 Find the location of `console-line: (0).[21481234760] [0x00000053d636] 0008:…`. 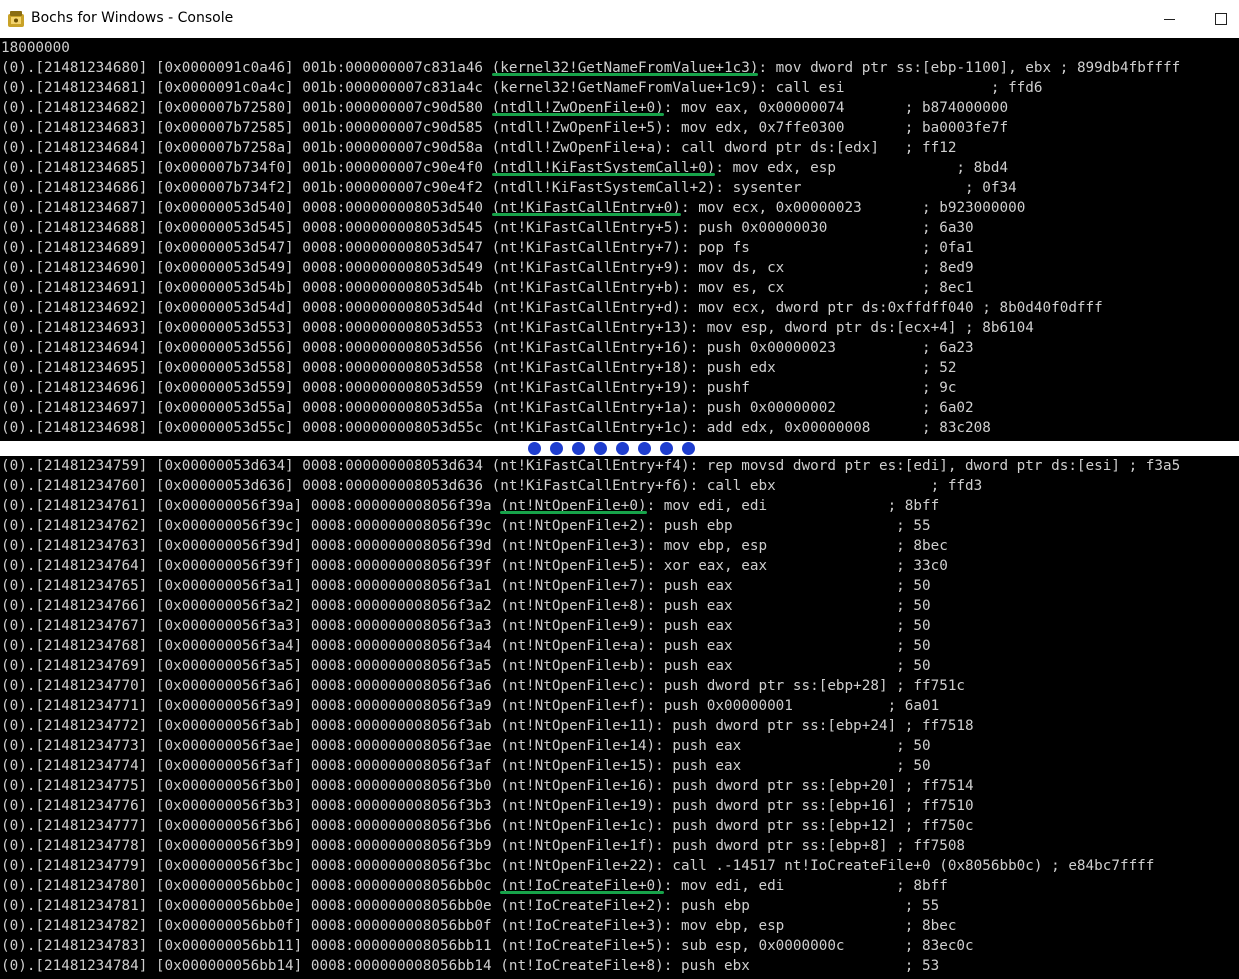

console-line: (0).[21481234760] [0x00000053d636] 0008:… is located at coordinates (619, 486).